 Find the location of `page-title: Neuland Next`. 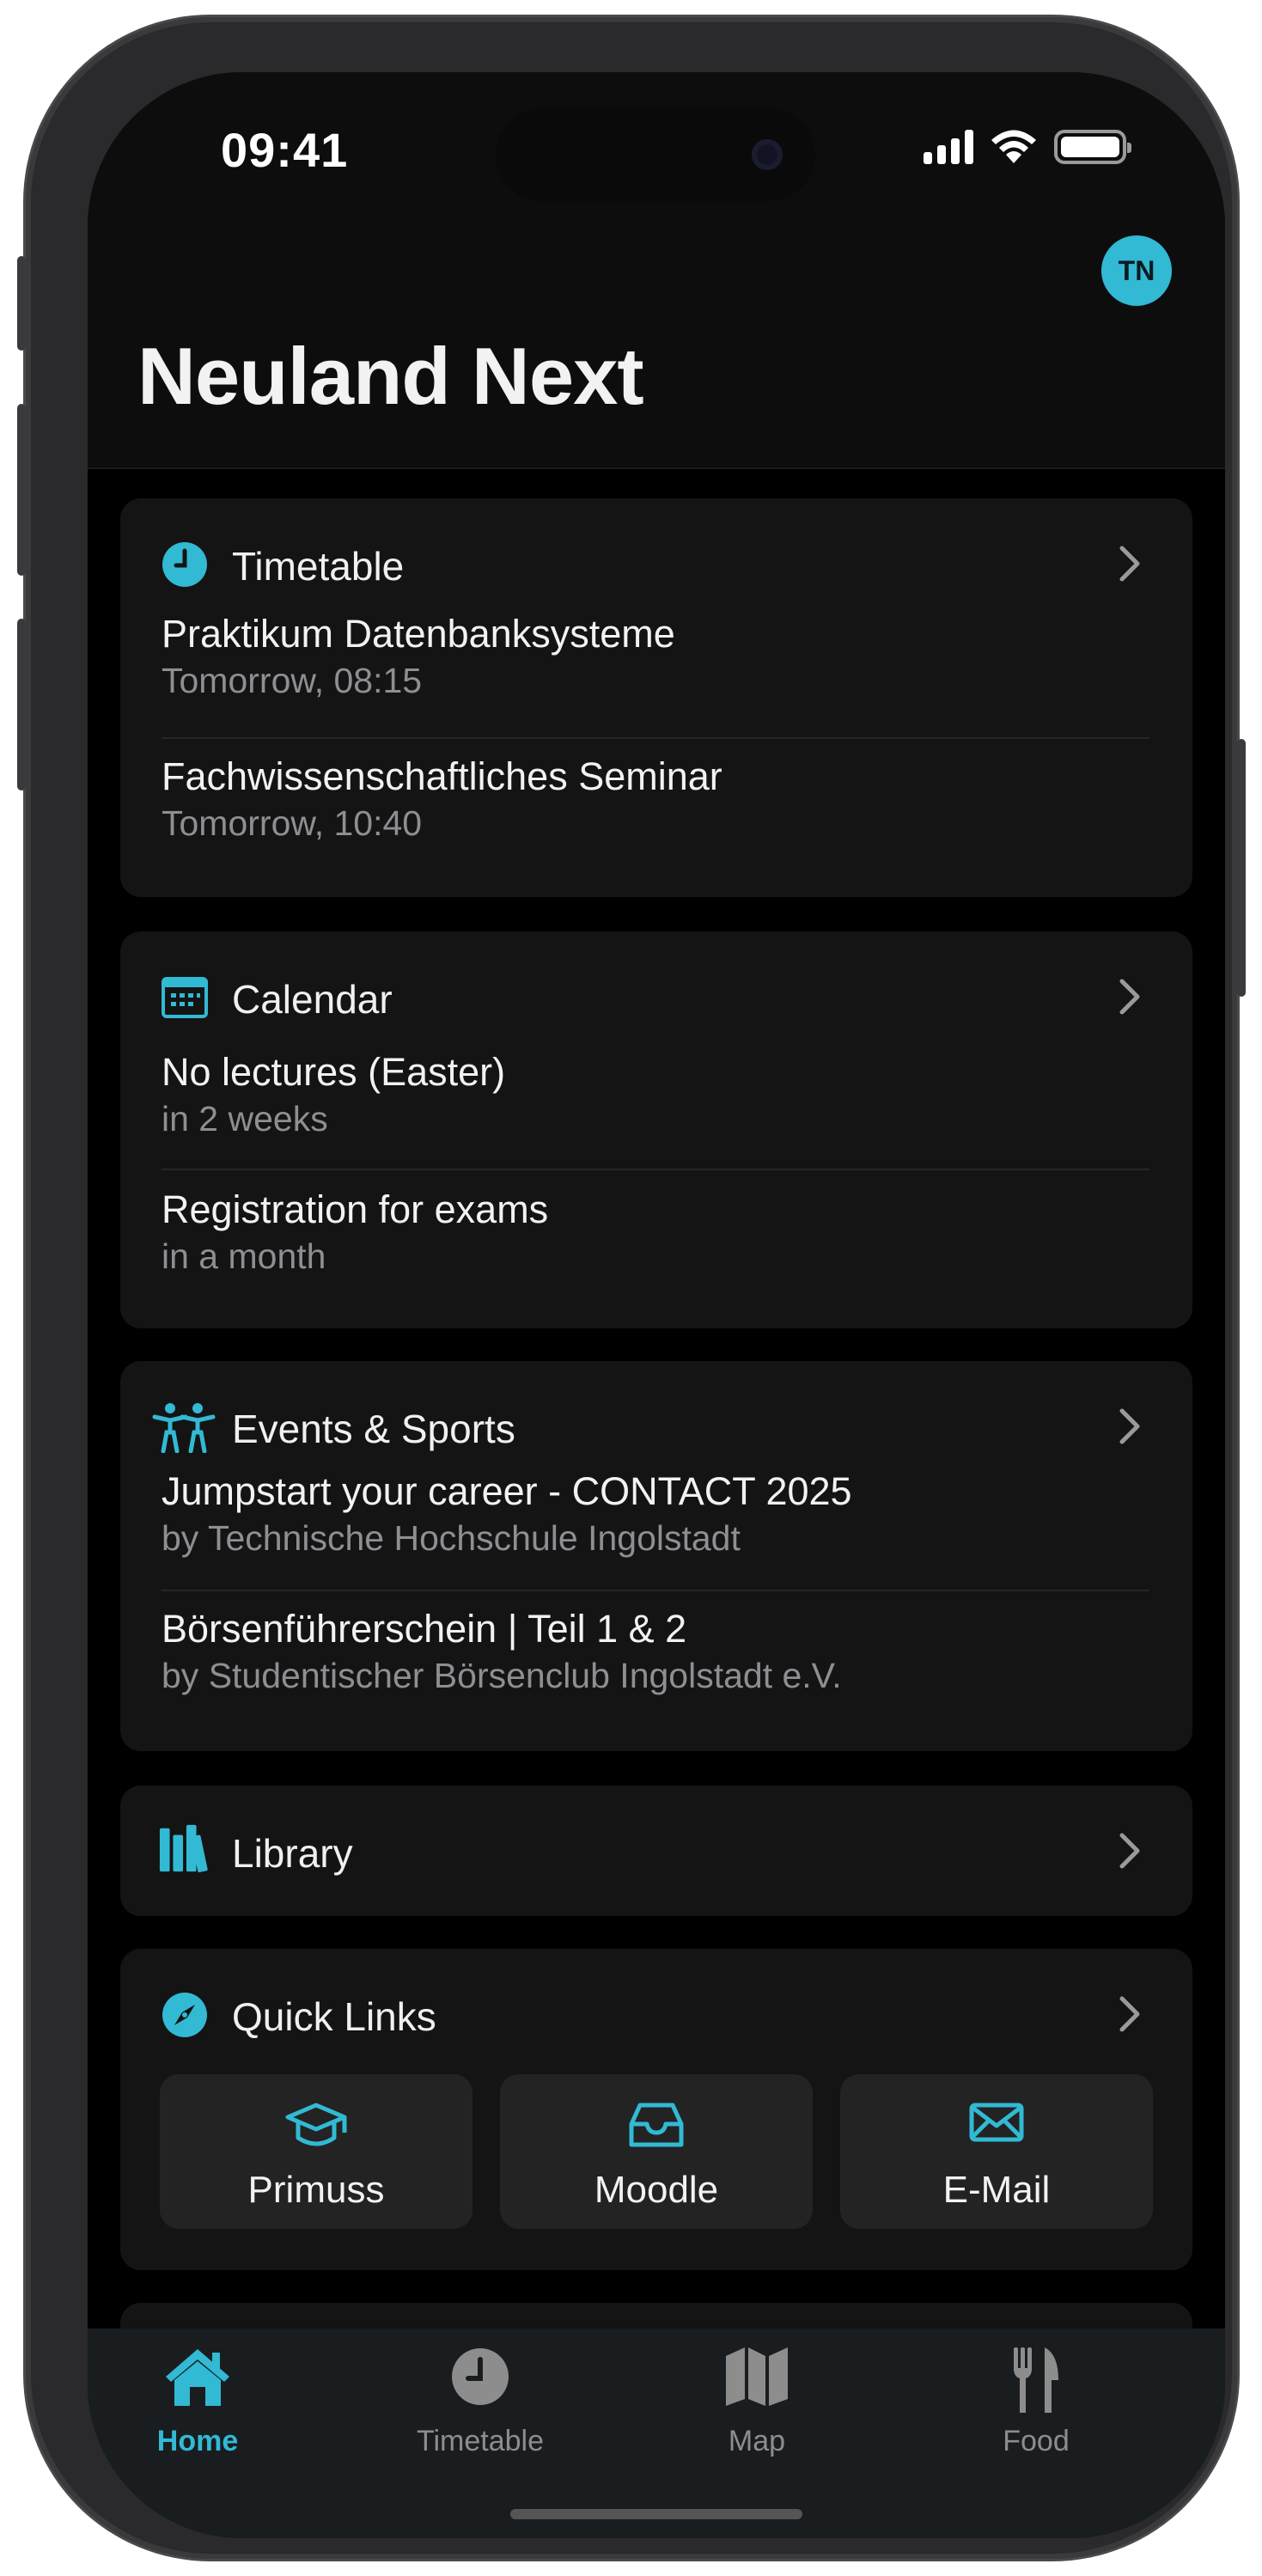

page-title: Neuland Next is located at coordinates (390, 376).